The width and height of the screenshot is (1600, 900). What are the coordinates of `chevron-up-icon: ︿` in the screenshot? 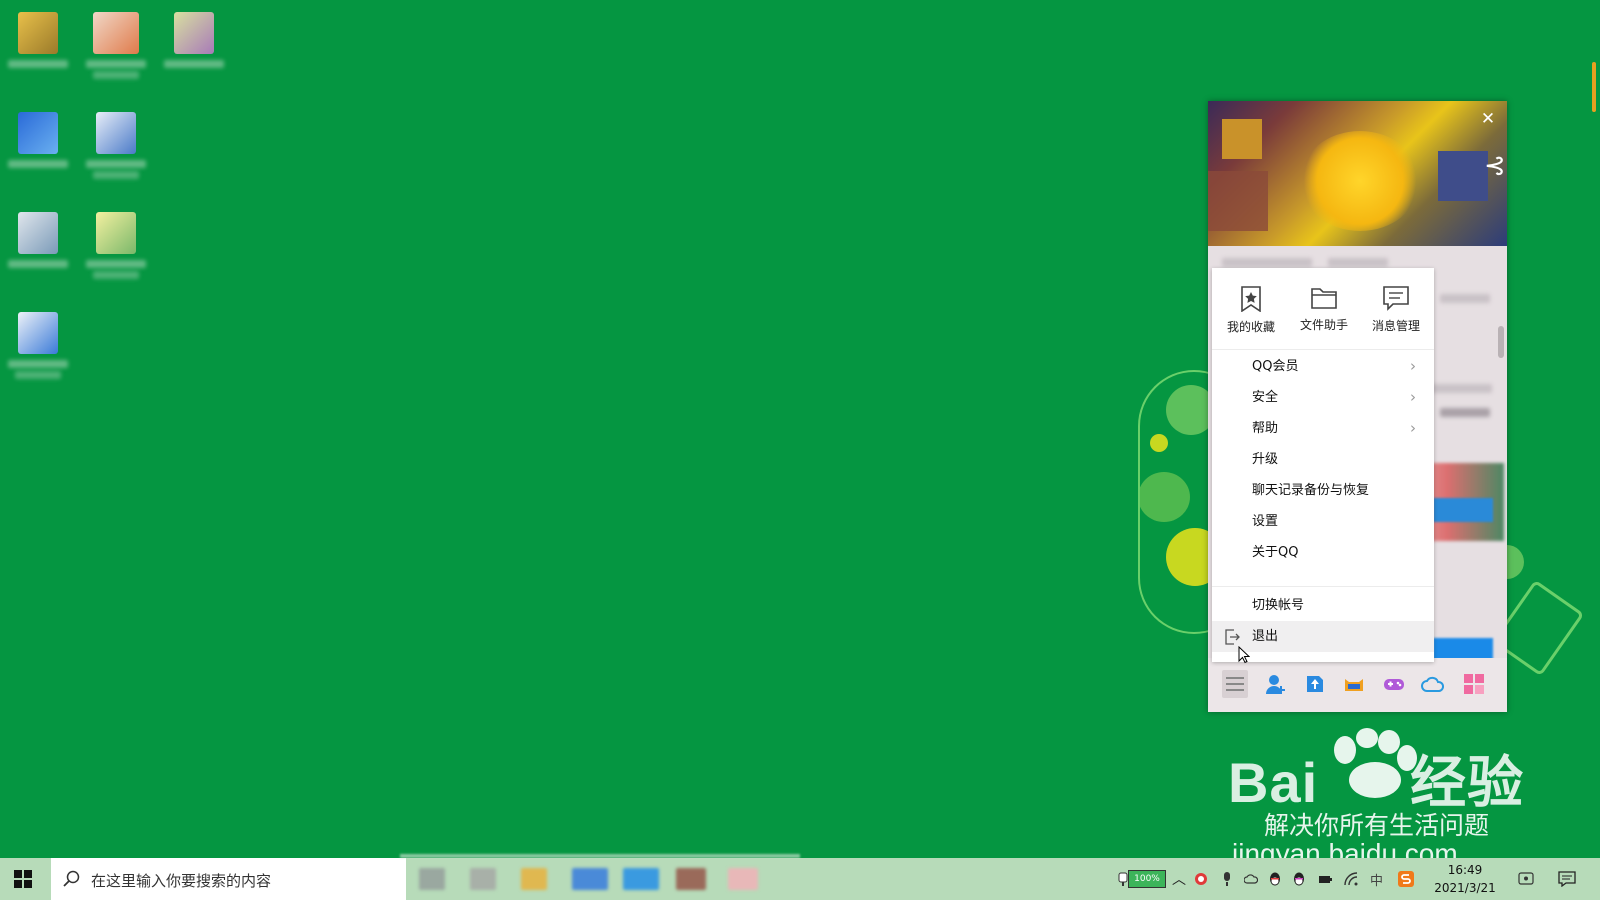 It's located at (1179, 879).